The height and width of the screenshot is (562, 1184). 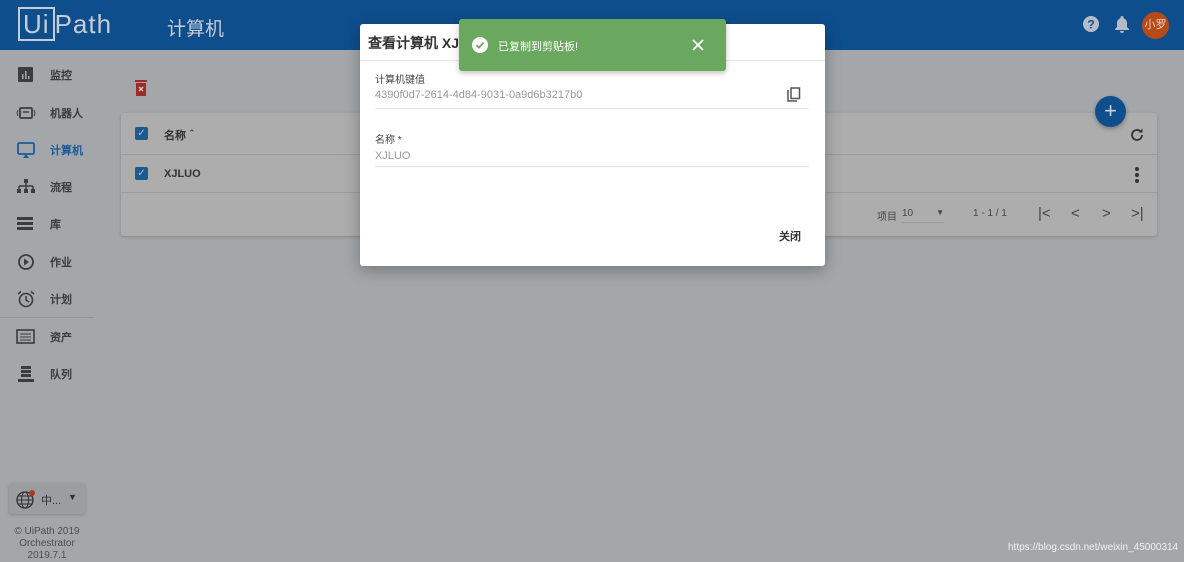 I want to click on sidebar-item-robots: 机器人, so click(x=47, y=113).